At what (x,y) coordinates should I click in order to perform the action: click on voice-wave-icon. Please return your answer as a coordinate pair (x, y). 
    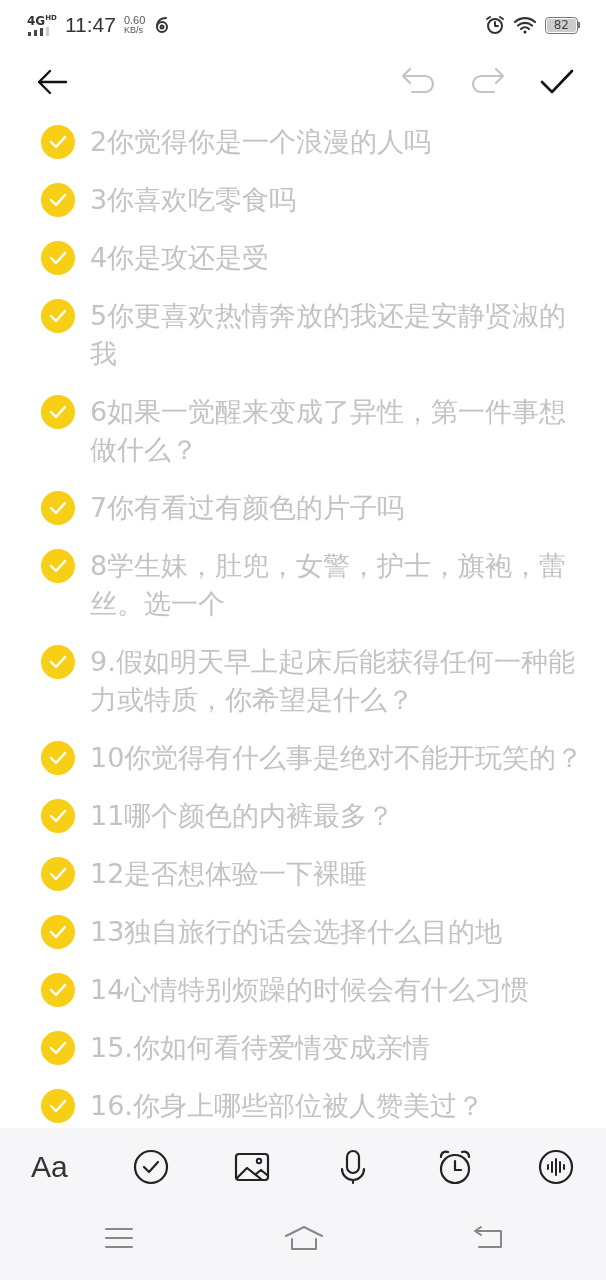
    Looking at the image, I should click on (555, 1166).